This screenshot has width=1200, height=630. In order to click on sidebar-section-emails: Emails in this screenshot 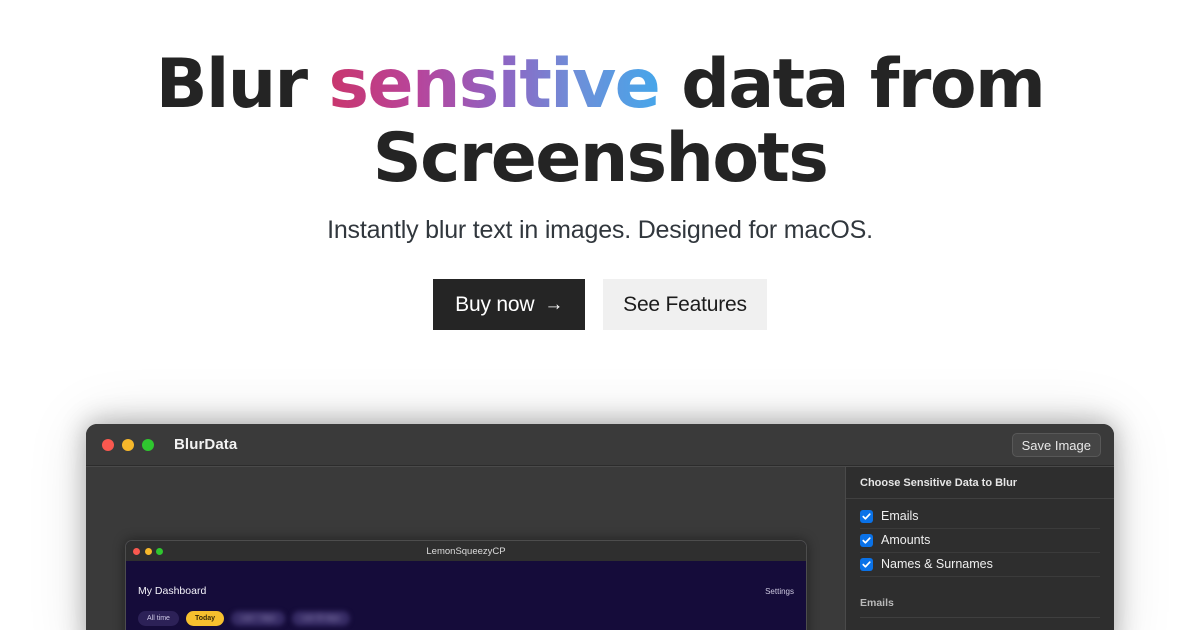, I will do `click(980, 607)`.